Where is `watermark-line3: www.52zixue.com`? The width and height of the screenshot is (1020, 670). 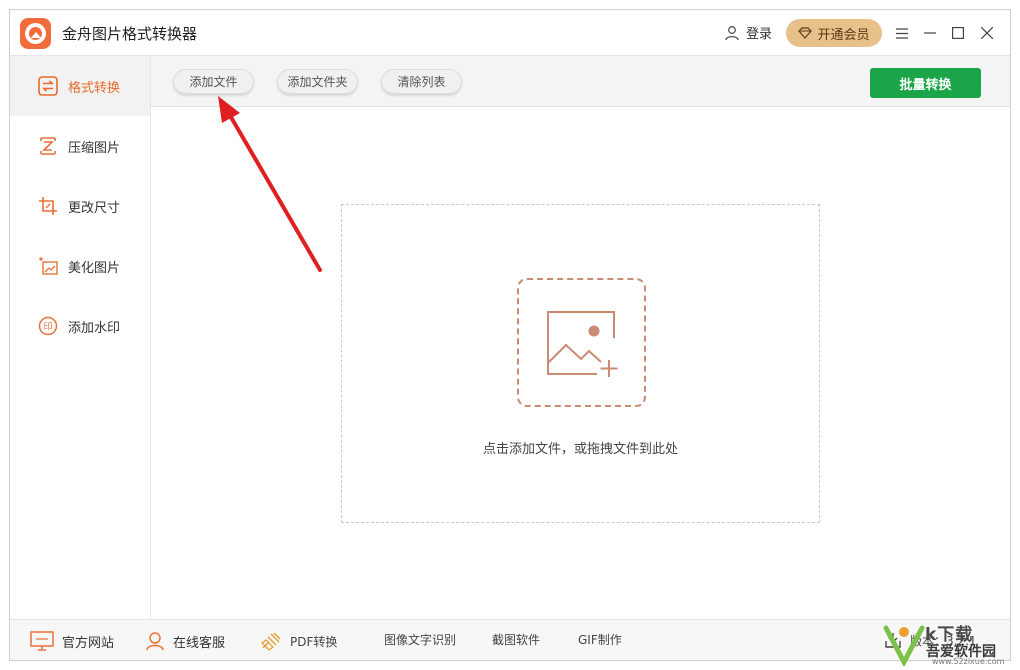
watermark-line3: www.52zixue.com is located at coordinates (968, 661).